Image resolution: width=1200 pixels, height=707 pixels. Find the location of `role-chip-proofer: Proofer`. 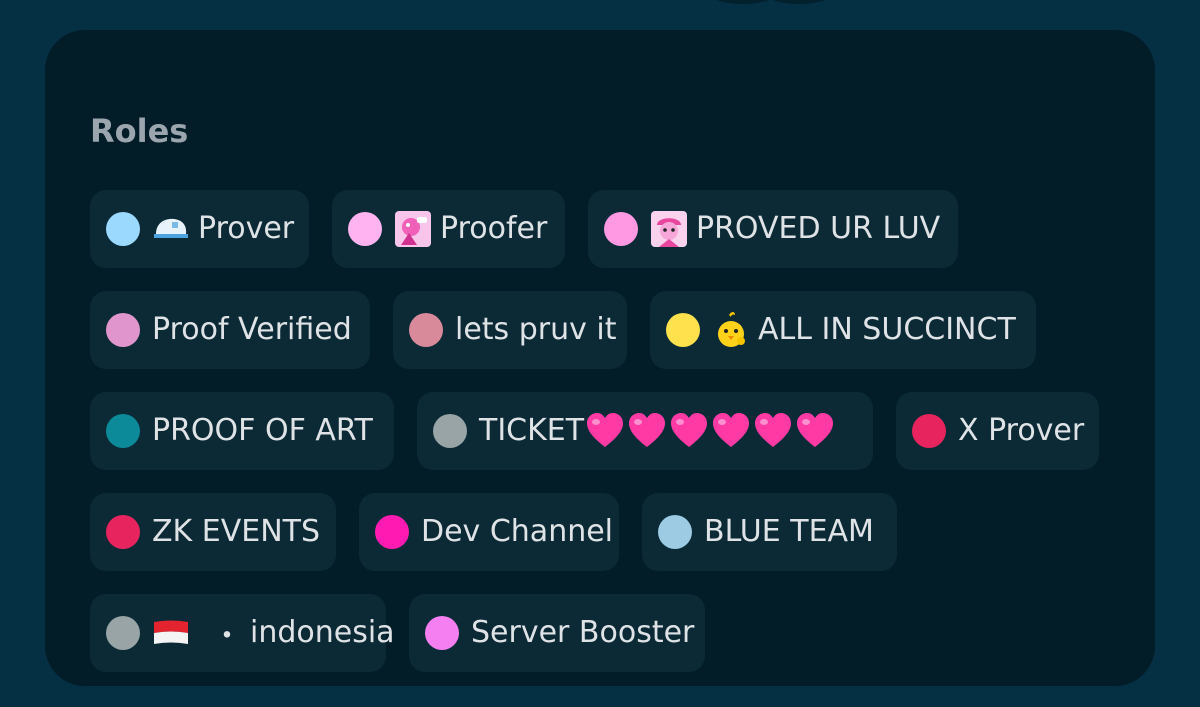

role-chip-proofer: Proofer is located at coordinates (448, 229).